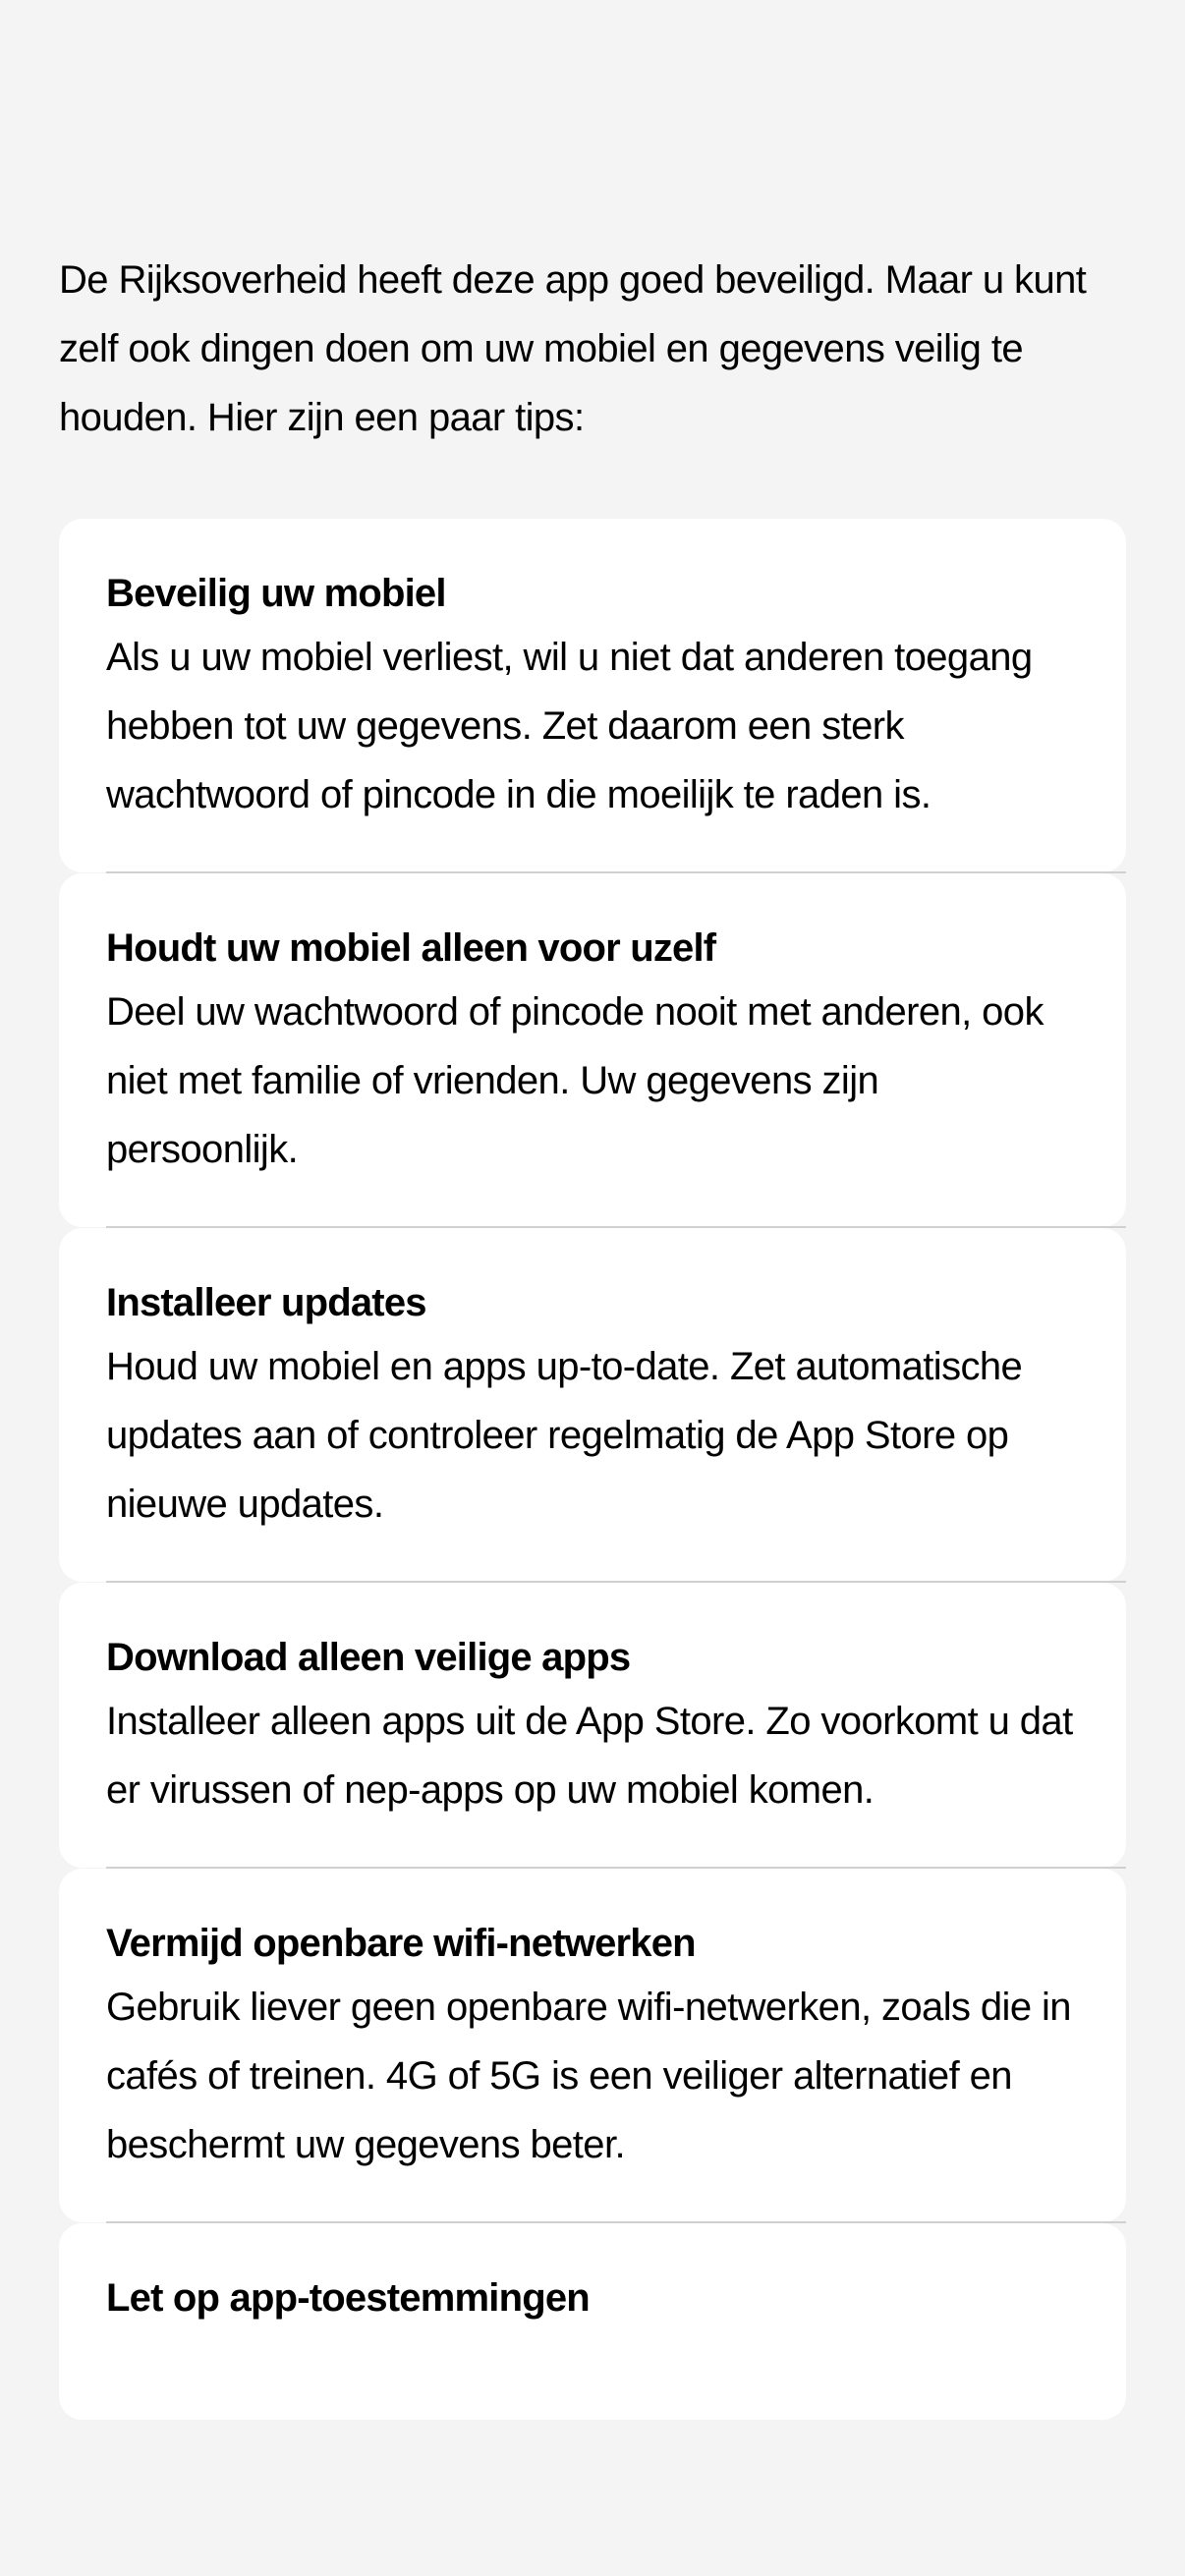  Describe the element at coordinates (349, 2298) in the screenshot. I see `tip-title: Let op app-toestemmingen` at that location.